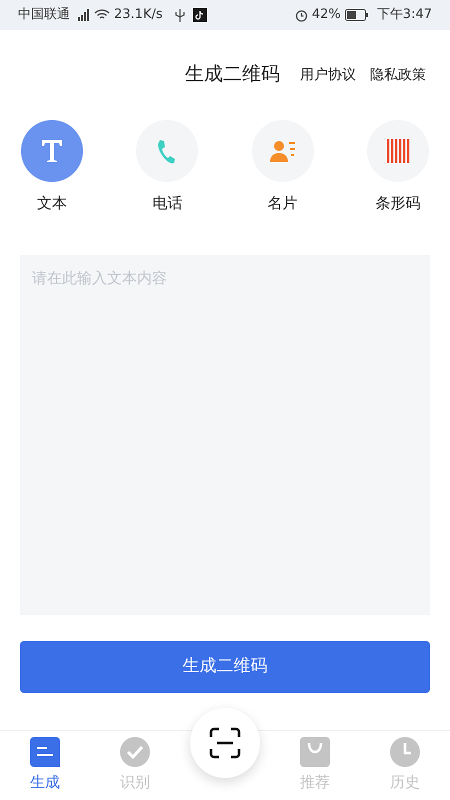 The width and height of the screenshot is (450, 800). Describe the element at coordinates (225, 743) in the screenshot. I see `scan-icon` at that location.